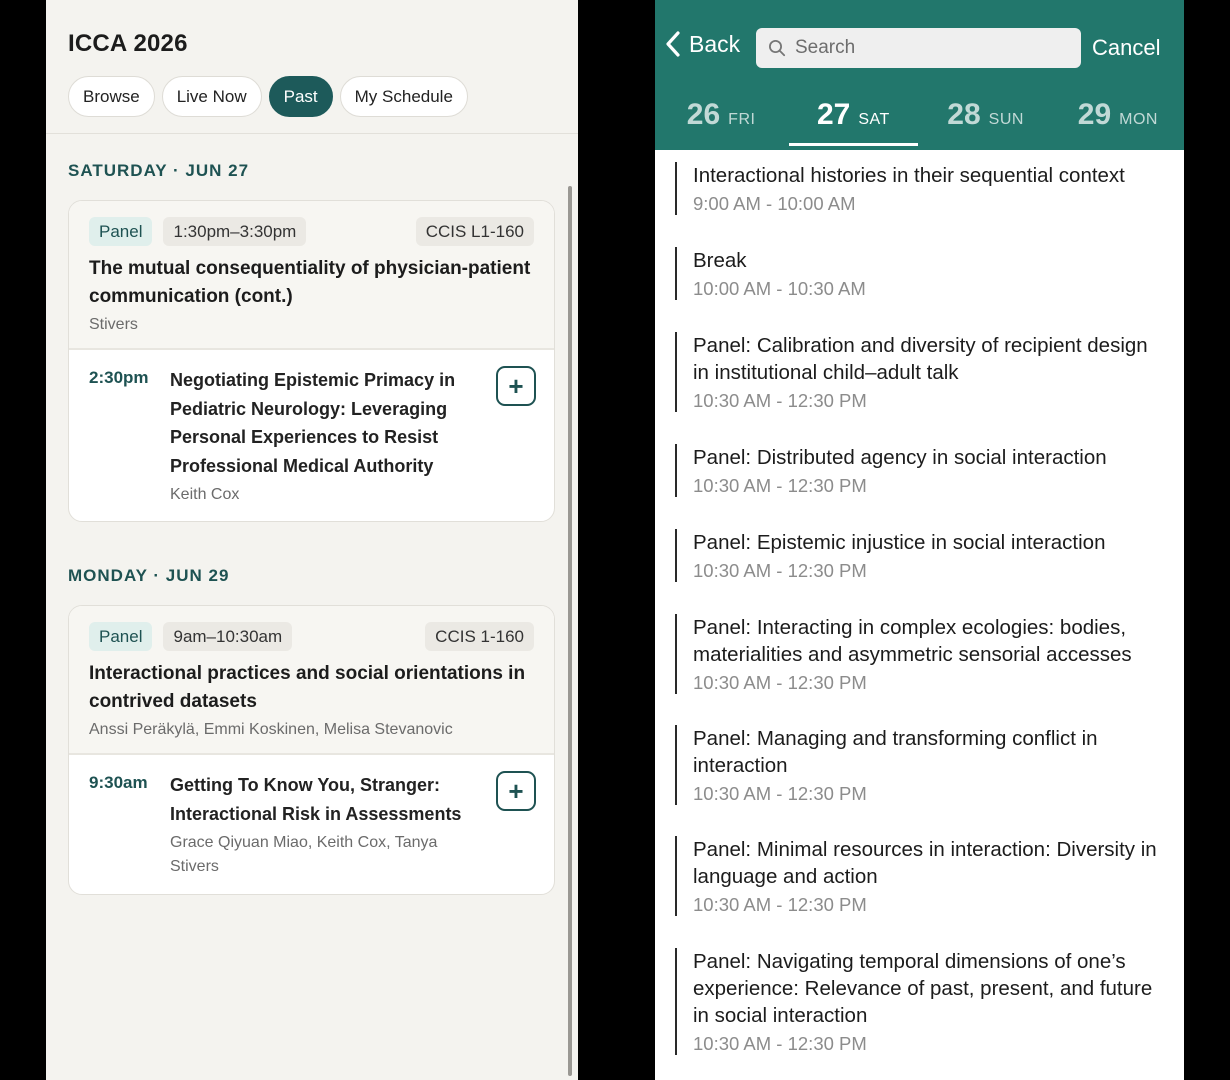 The height and width of the screenshot is (1080, 1230). I want to click on day-tab-28: 28 SUN, so click(986, 119).